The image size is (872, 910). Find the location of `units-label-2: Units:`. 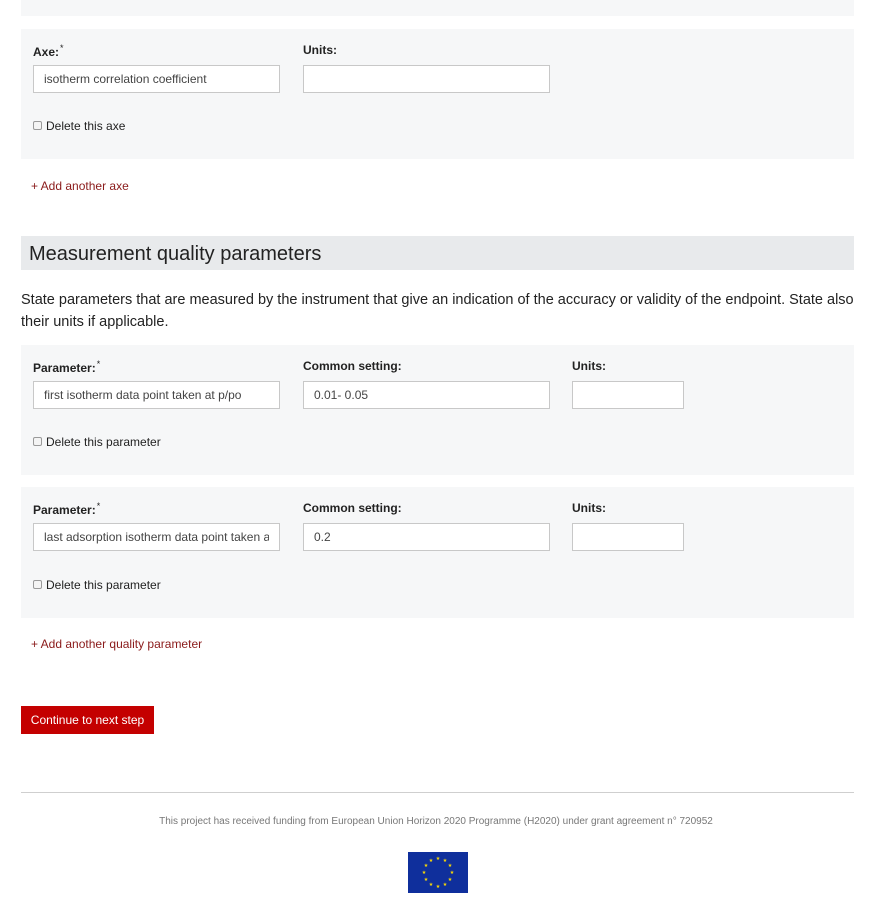

units-label-2: Units: is located at coordinates (589, 508).